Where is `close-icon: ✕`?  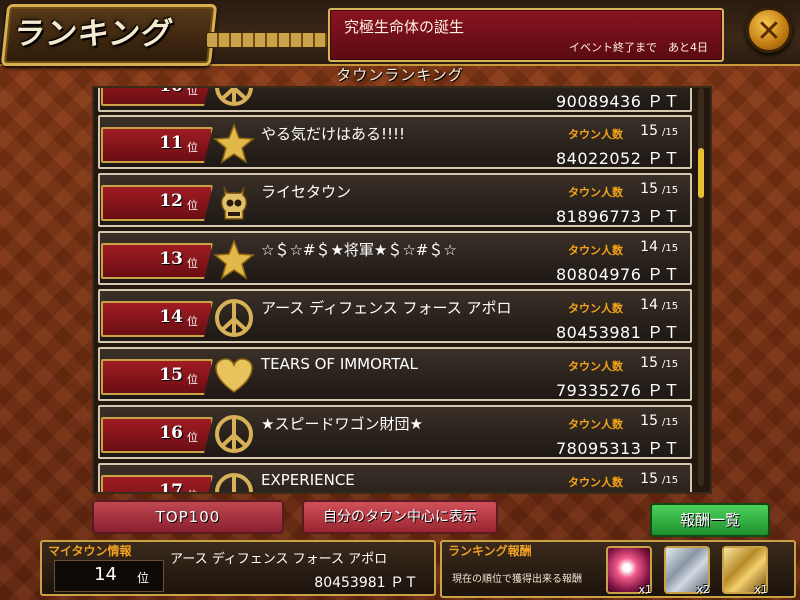
close-icon: ✕ is located at coordinates (769, 31).